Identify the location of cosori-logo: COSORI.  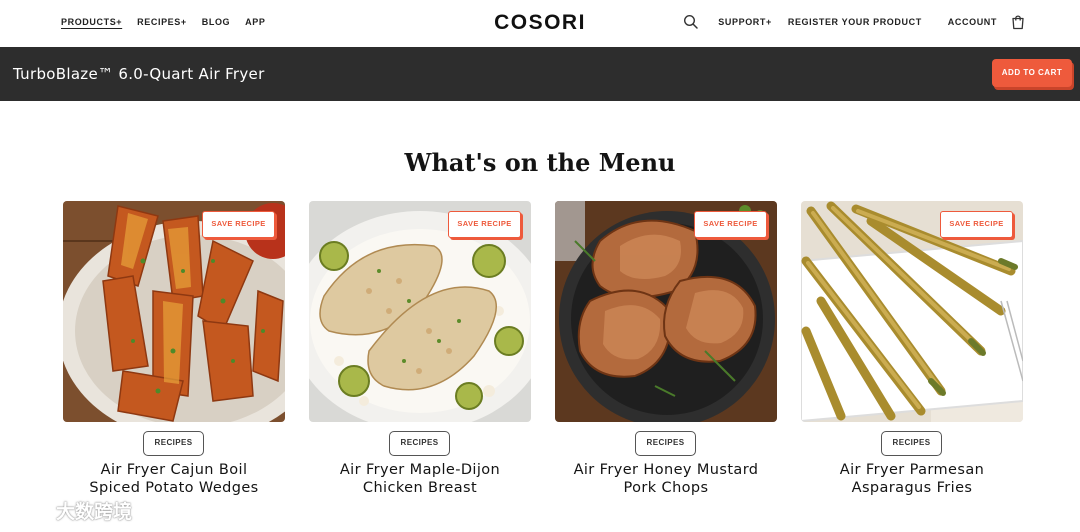
(540, 22).